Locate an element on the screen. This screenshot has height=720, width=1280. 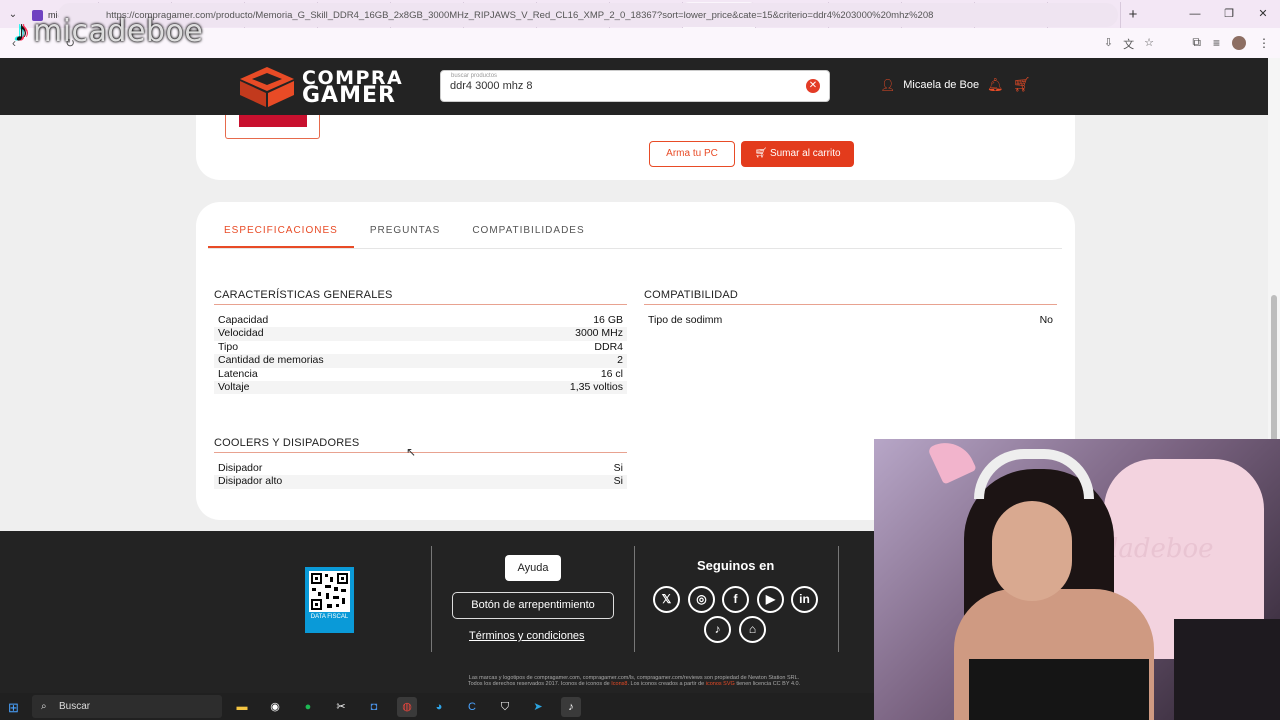
profile-avatar is located at coordinates (1239, 42).